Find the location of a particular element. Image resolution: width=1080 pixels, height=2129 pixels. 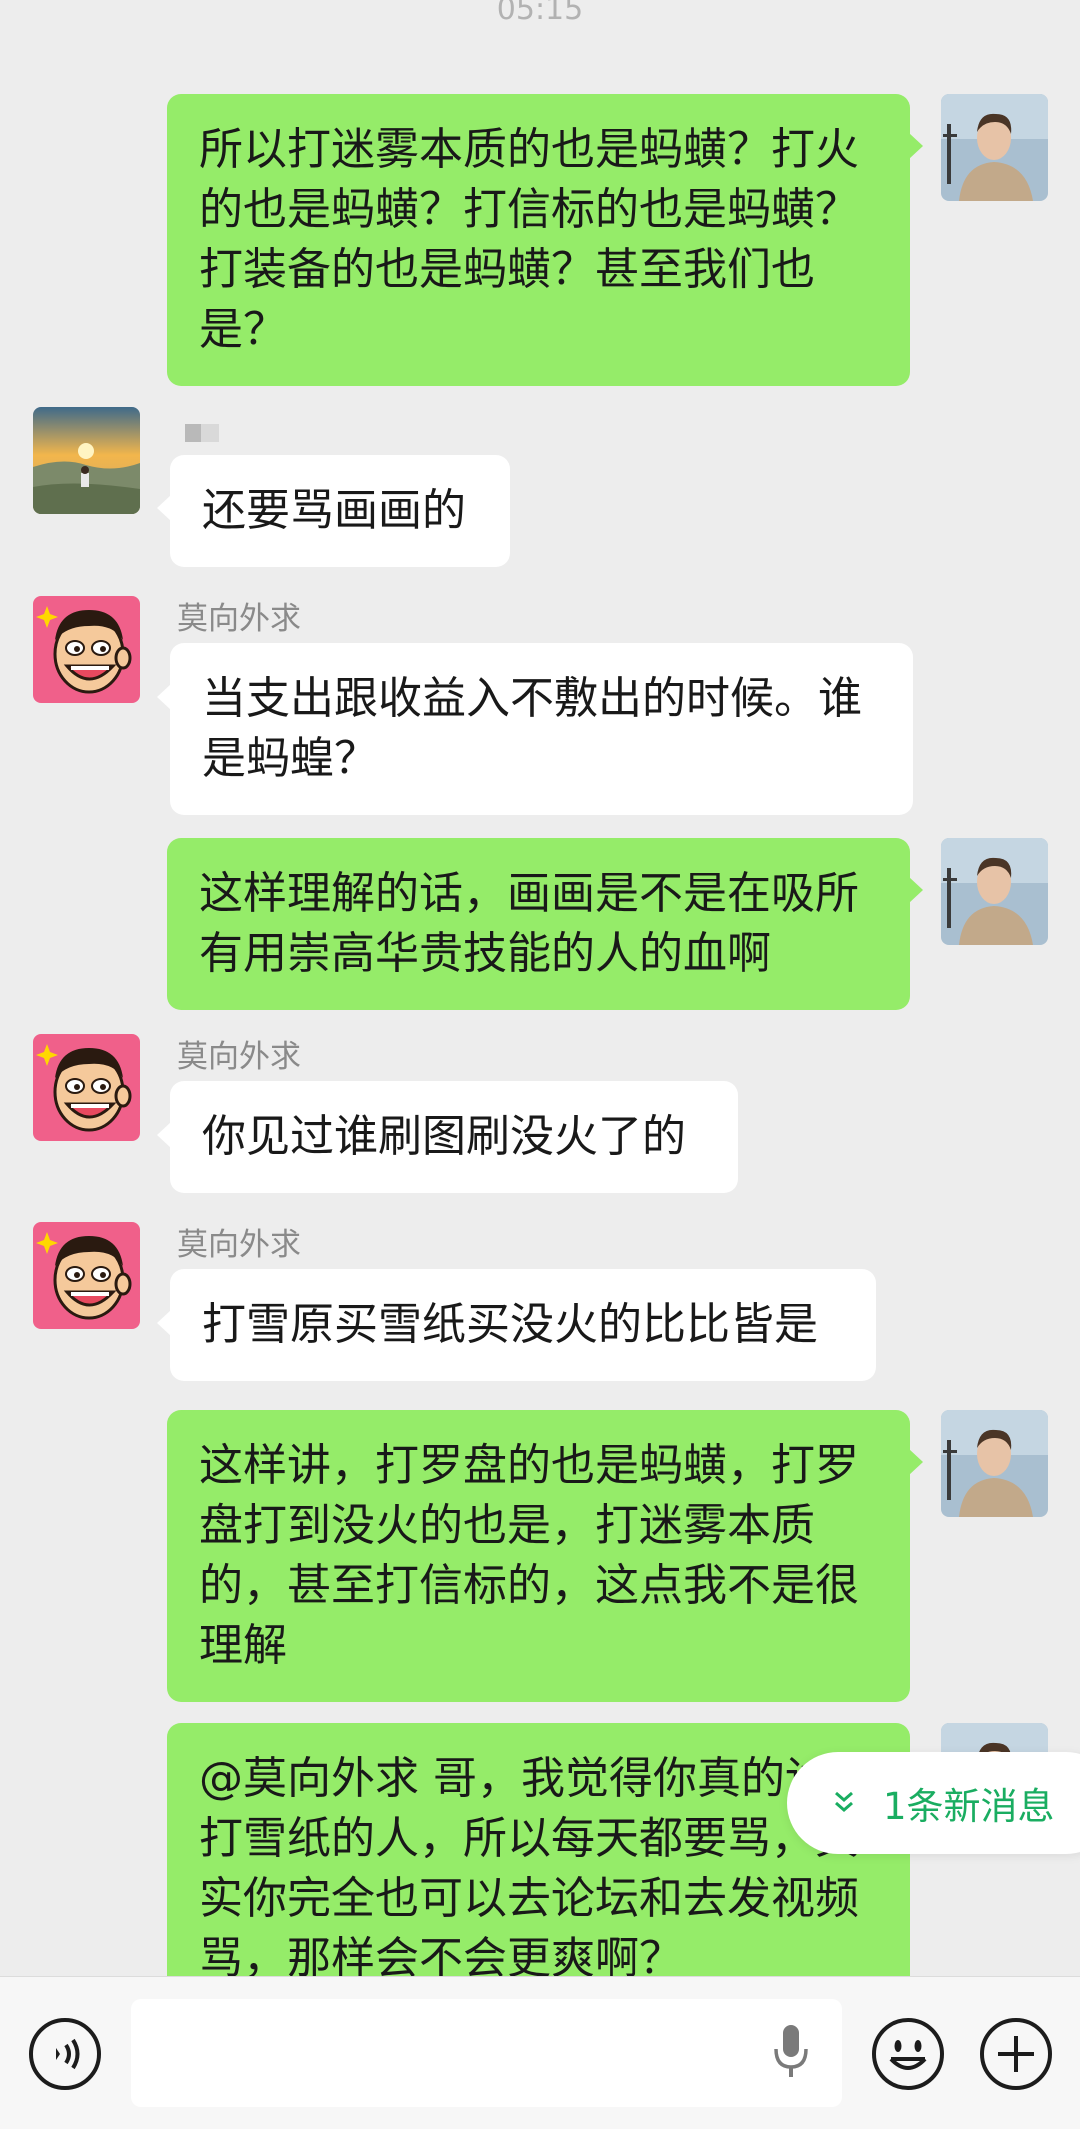

voice-toggle-button is located at coordinates (65, 2054).